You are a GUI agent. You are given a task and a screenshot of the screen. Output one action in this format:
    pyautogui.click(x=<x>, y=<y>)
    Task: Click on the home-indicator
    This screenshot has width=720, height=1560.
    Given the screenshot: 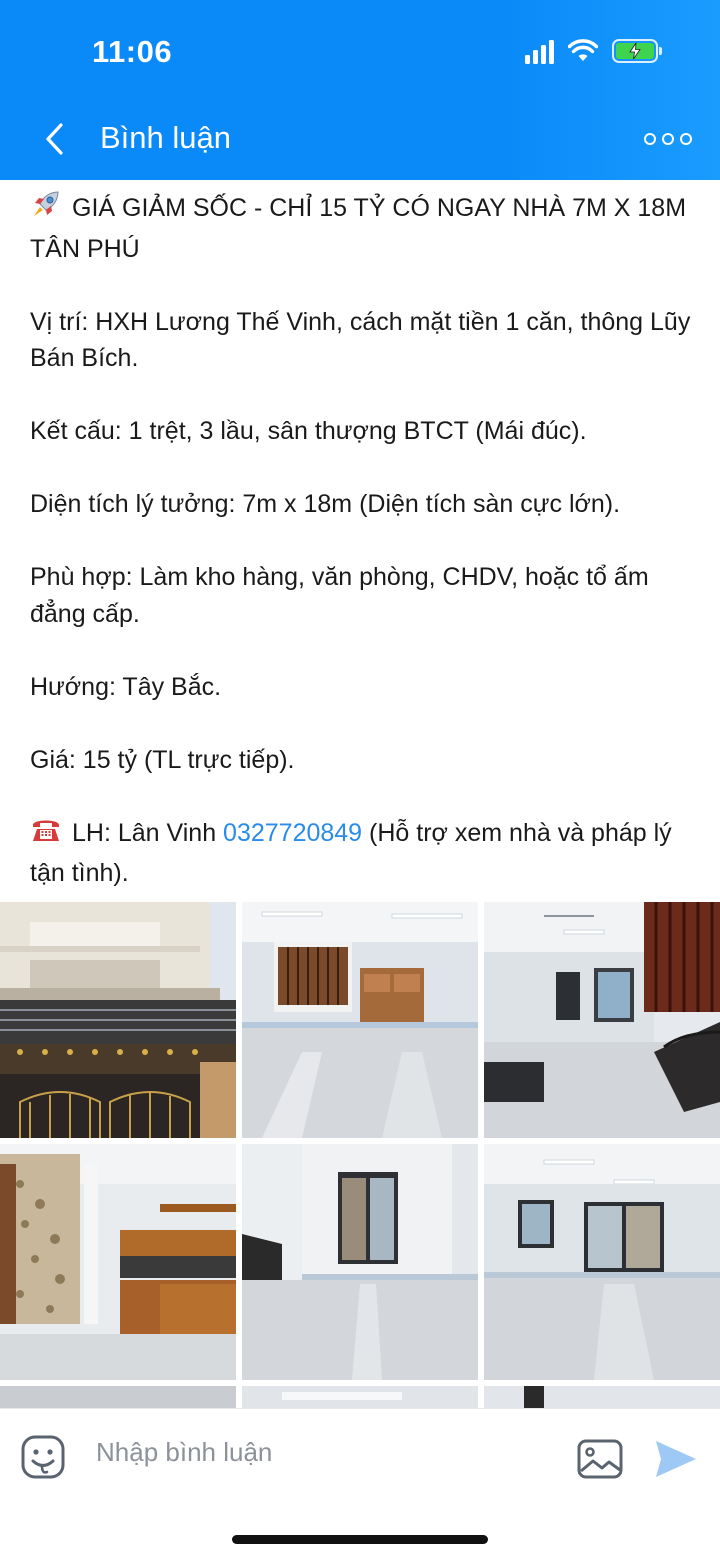 What is the action you would take?
    pyautogui.click(x=360, y=1539)
    